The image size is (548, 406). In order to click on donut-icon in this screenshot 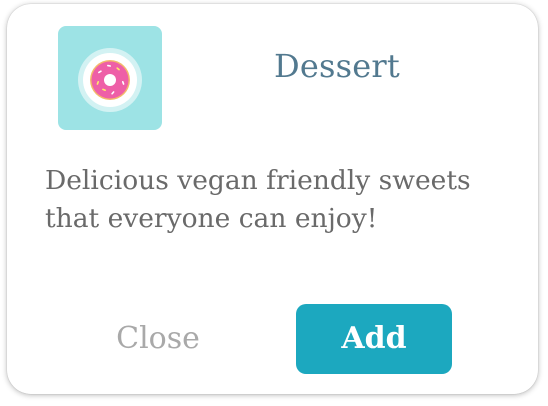, I will do `click(110, 80)`.